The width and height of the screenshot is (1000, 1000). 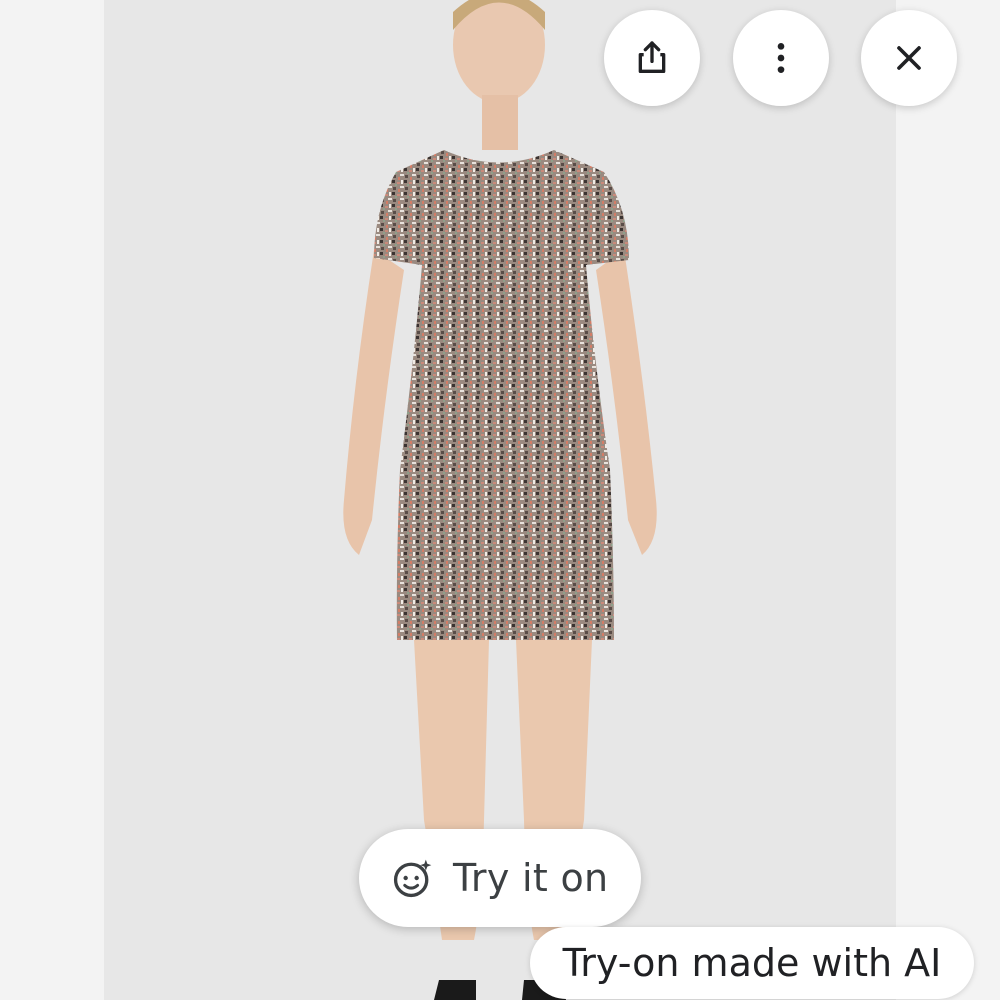 I want to click on share-icon, so click(x=652, y=57).